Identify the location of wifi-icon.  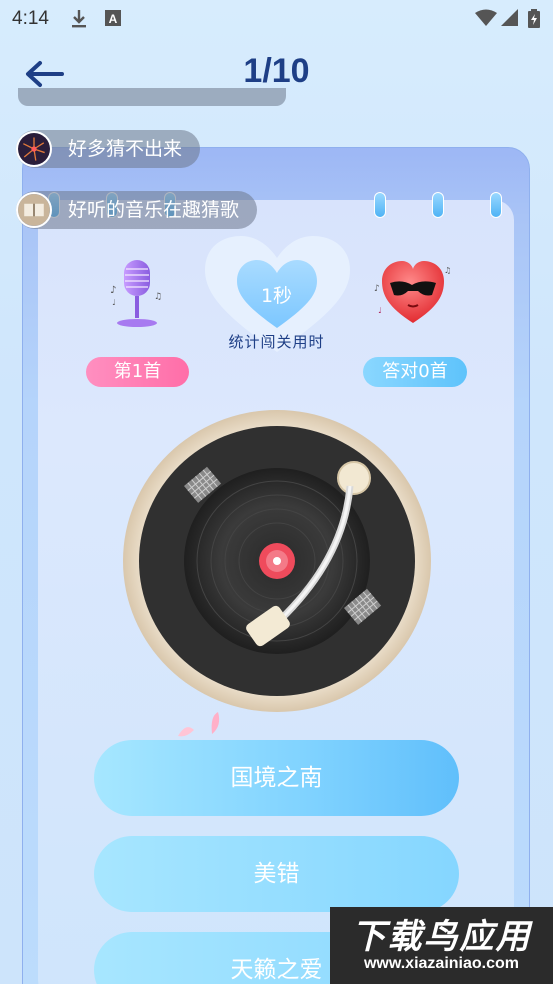
(486, 17).